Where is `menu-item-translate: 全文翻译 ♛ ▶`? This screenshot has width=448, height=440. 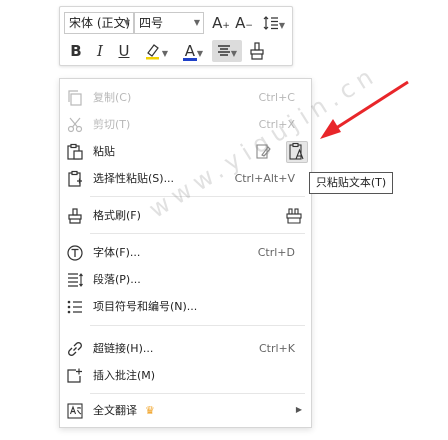 menu-item-translate: 全文翻译 ♛ ▶ is located at coordinates (185, 411).